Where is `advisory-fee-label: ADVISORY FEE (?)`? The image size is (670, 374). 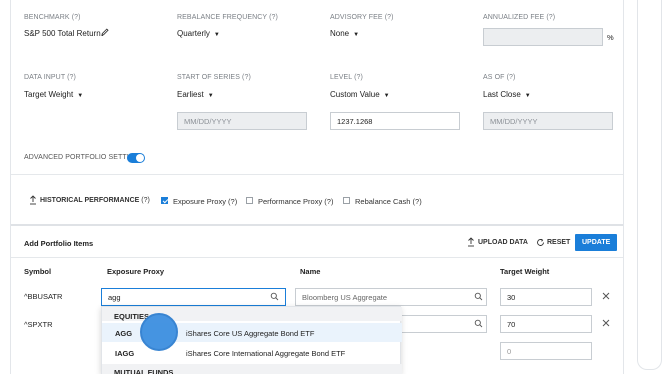 advisory-fee-label: ADVISORY FEE (?) is located at coordinates (362, 17).